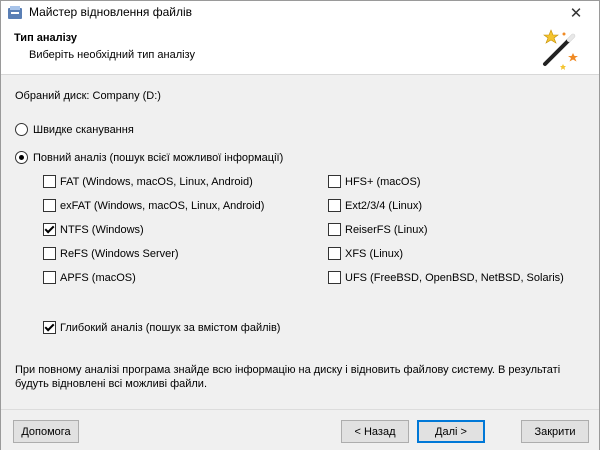 Image resolution: width=600 pixels, height=450 pixels. What do you see at coordinates (49, 327) in the screenshot?
I see `deep-analysis-checkbox` at bounding box center [49, 327].